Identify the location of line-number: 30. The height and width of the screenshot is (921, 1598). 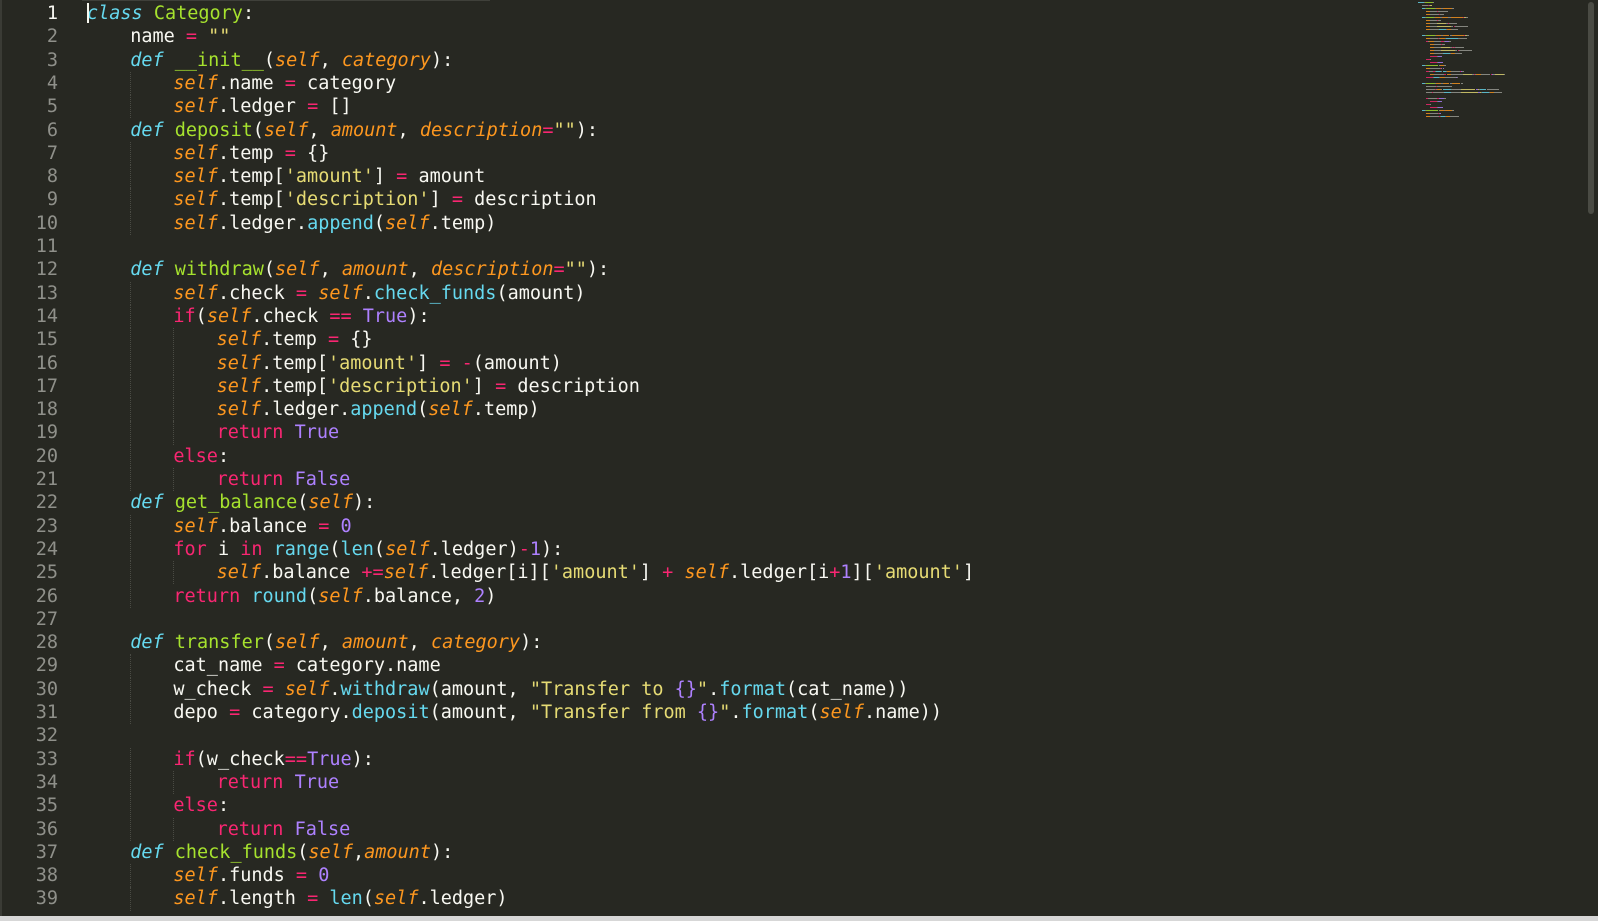
(46, 689).